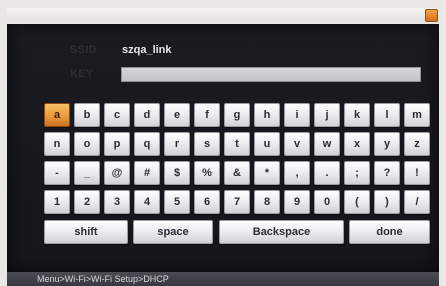  Describe the element at coordinates (297, 115) in the screenshot. I see `key-i: i` at that location.